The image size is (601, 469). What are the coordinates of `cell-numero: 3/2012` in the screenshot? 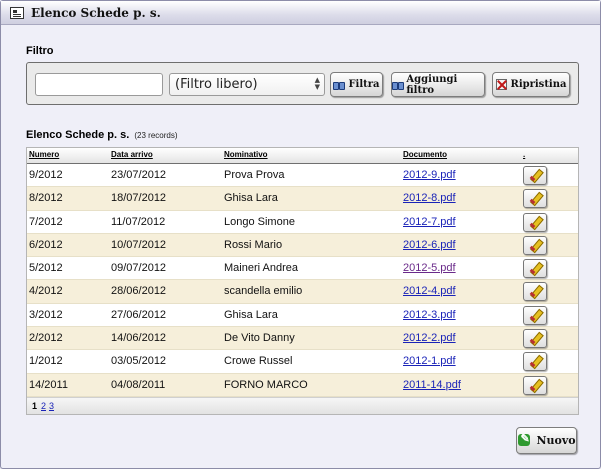 It's located at (46, 314).